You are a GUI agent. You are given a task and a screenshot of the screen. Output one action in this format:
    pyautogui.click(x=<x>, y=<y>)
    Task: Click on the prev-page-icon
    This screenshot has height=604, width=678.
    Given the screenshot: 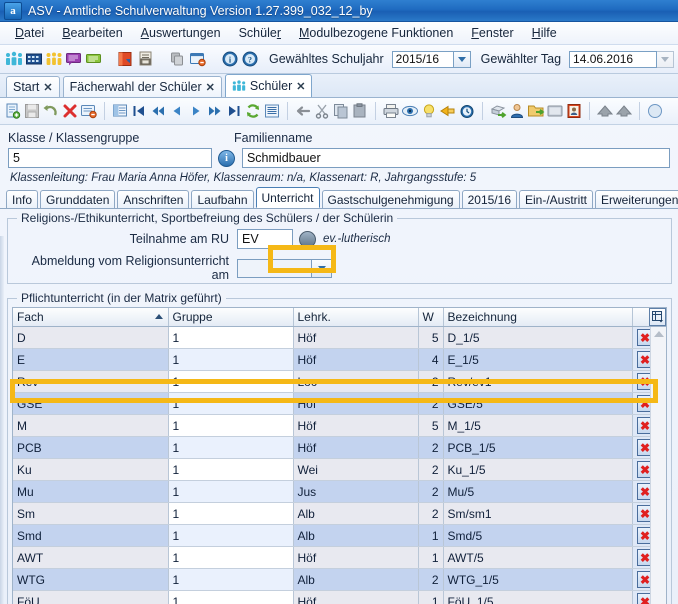 What is the action you would take?
    pyautogui.click(x=158, y=111)
    